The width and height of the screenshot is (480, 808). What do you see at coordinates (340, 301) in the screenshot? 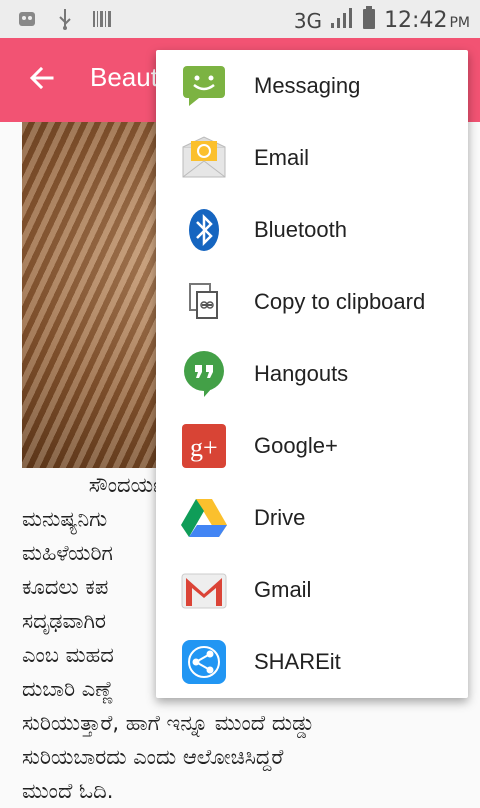
I see `share-item-label: Copy to clipboard` at bounding box center [340, 301].